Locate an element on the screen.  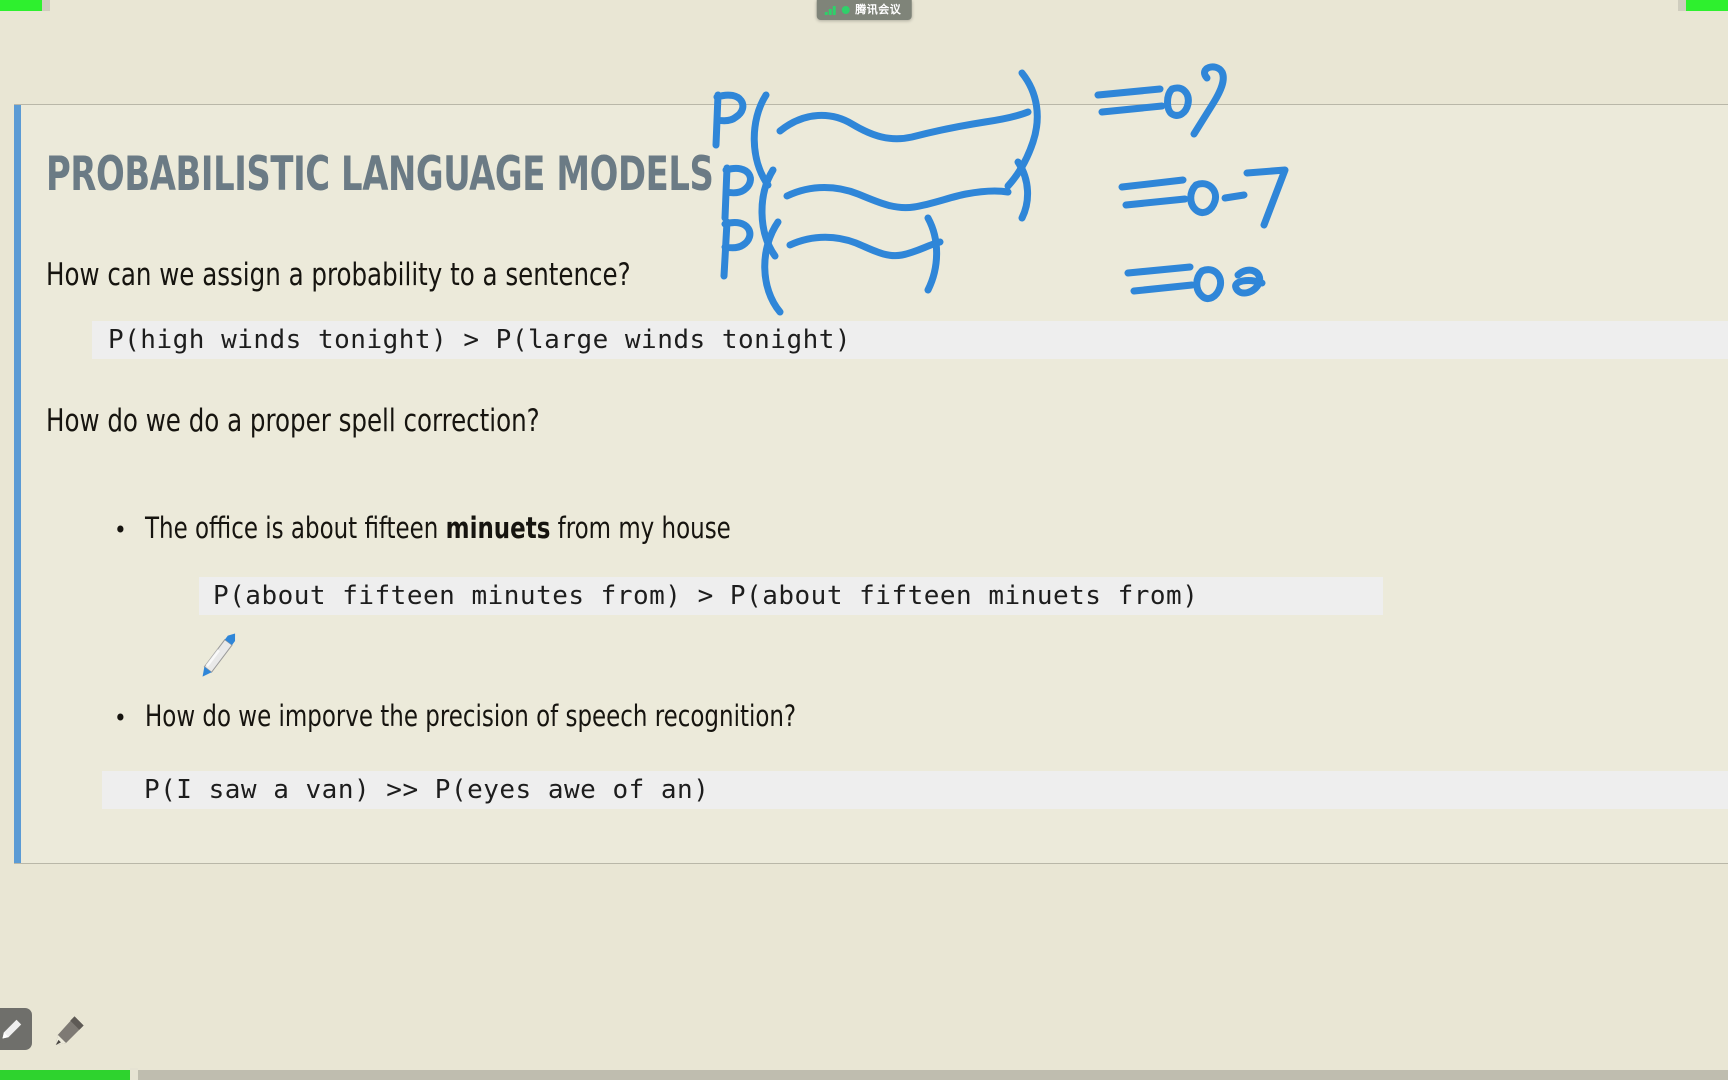
playback-progress-fill is located at coordinates (65, 1075).